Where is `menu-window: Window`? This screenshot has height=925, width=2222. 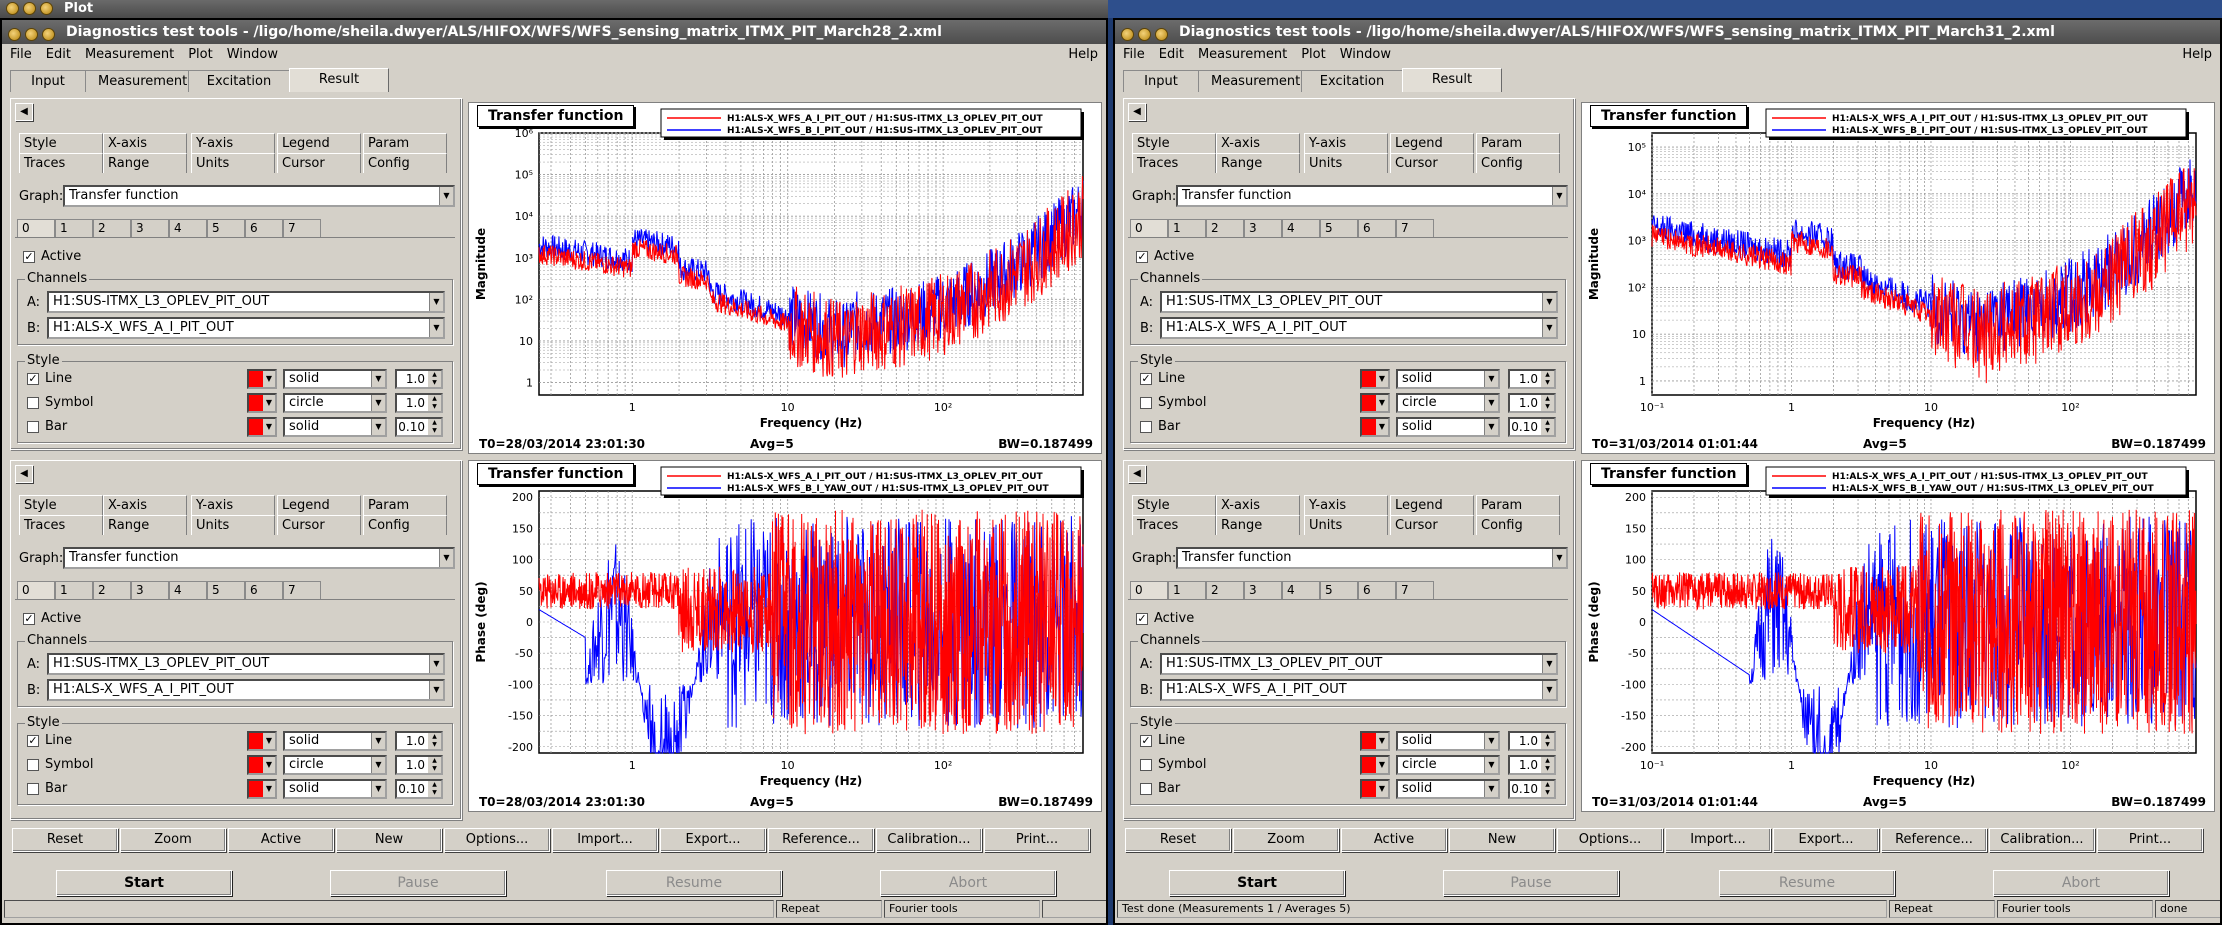 menu-window: Window is located at coordinates (252, 54).